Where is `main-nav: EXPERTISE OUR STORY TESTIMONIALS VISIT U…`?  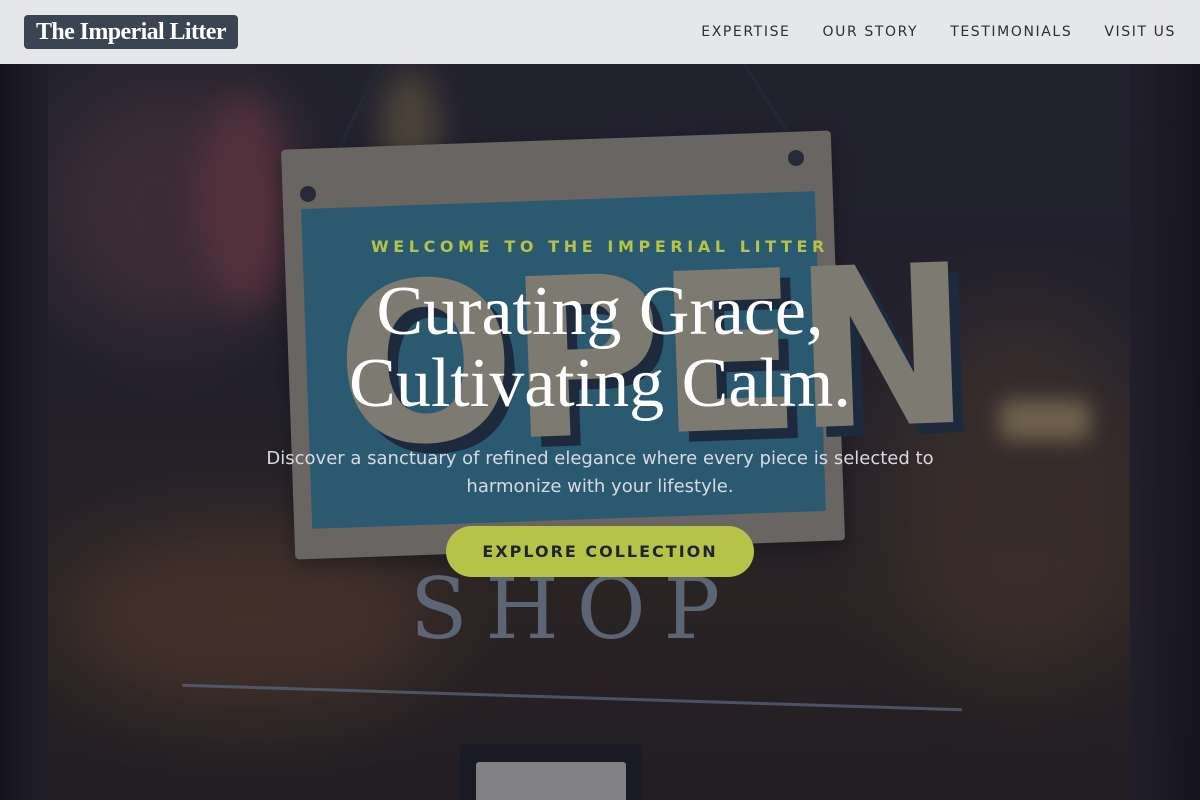
main-nav: EXPERTISE OUR STORY TESTIMONIALS VISIT U… is located at coordinates (938, 32).